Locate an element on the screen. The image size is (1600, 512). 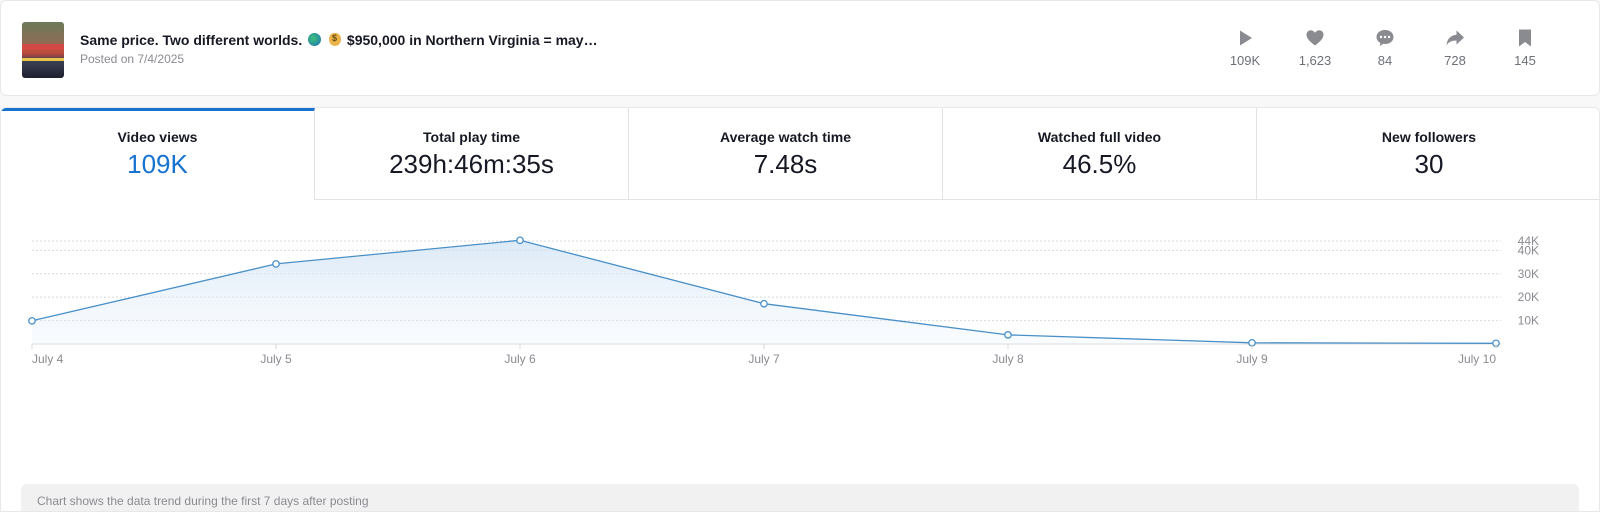
stat-plays-value: 109K is located at coordinates (1245, 60).